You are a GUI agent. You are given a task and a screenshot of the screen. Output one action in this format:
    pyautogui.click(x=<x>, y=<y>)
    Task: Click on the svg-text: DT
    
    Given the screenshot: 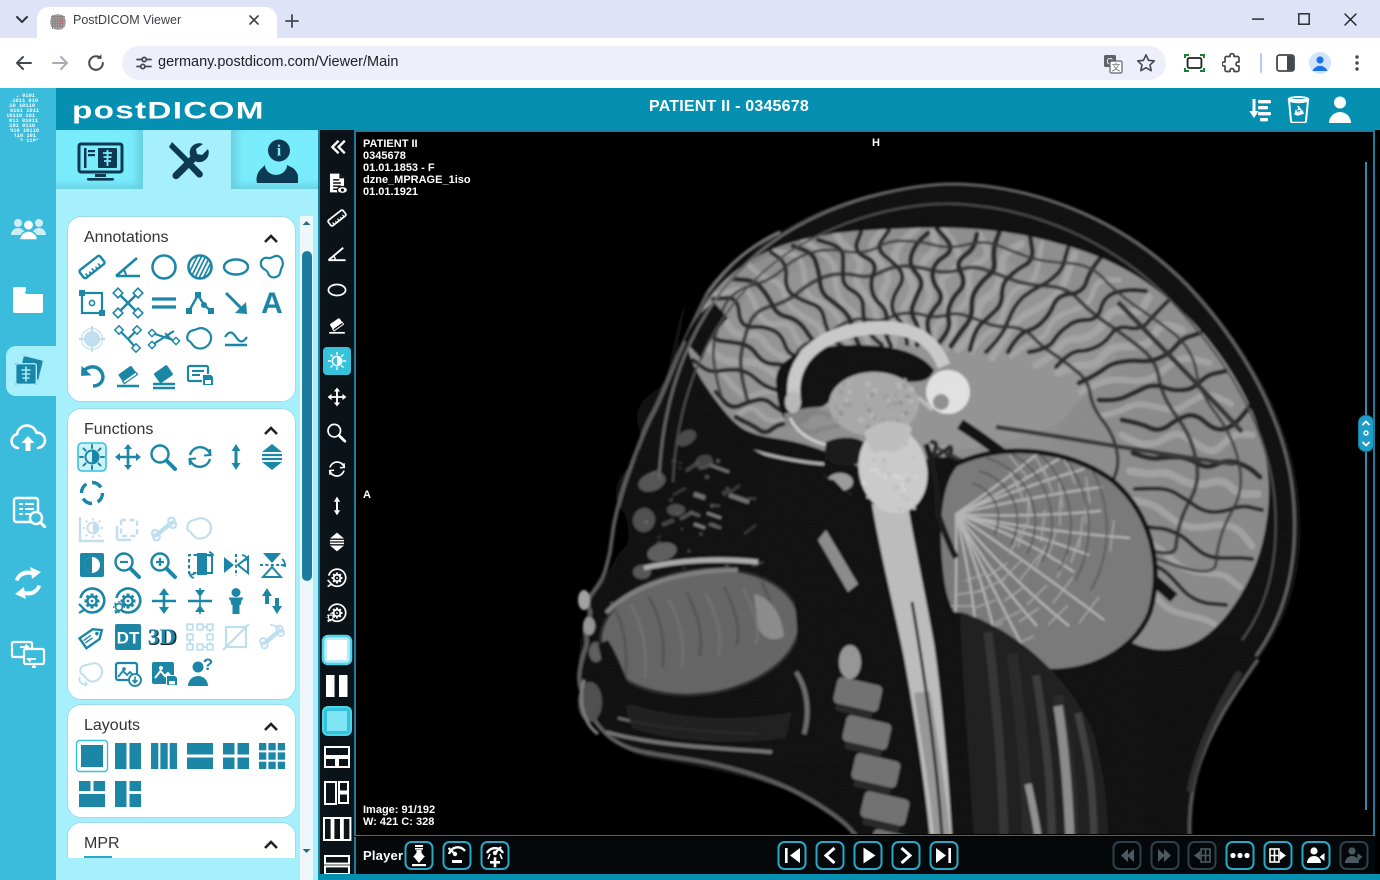 What is the action you would take?
    pyautogui.click(x=128, y=638)
    